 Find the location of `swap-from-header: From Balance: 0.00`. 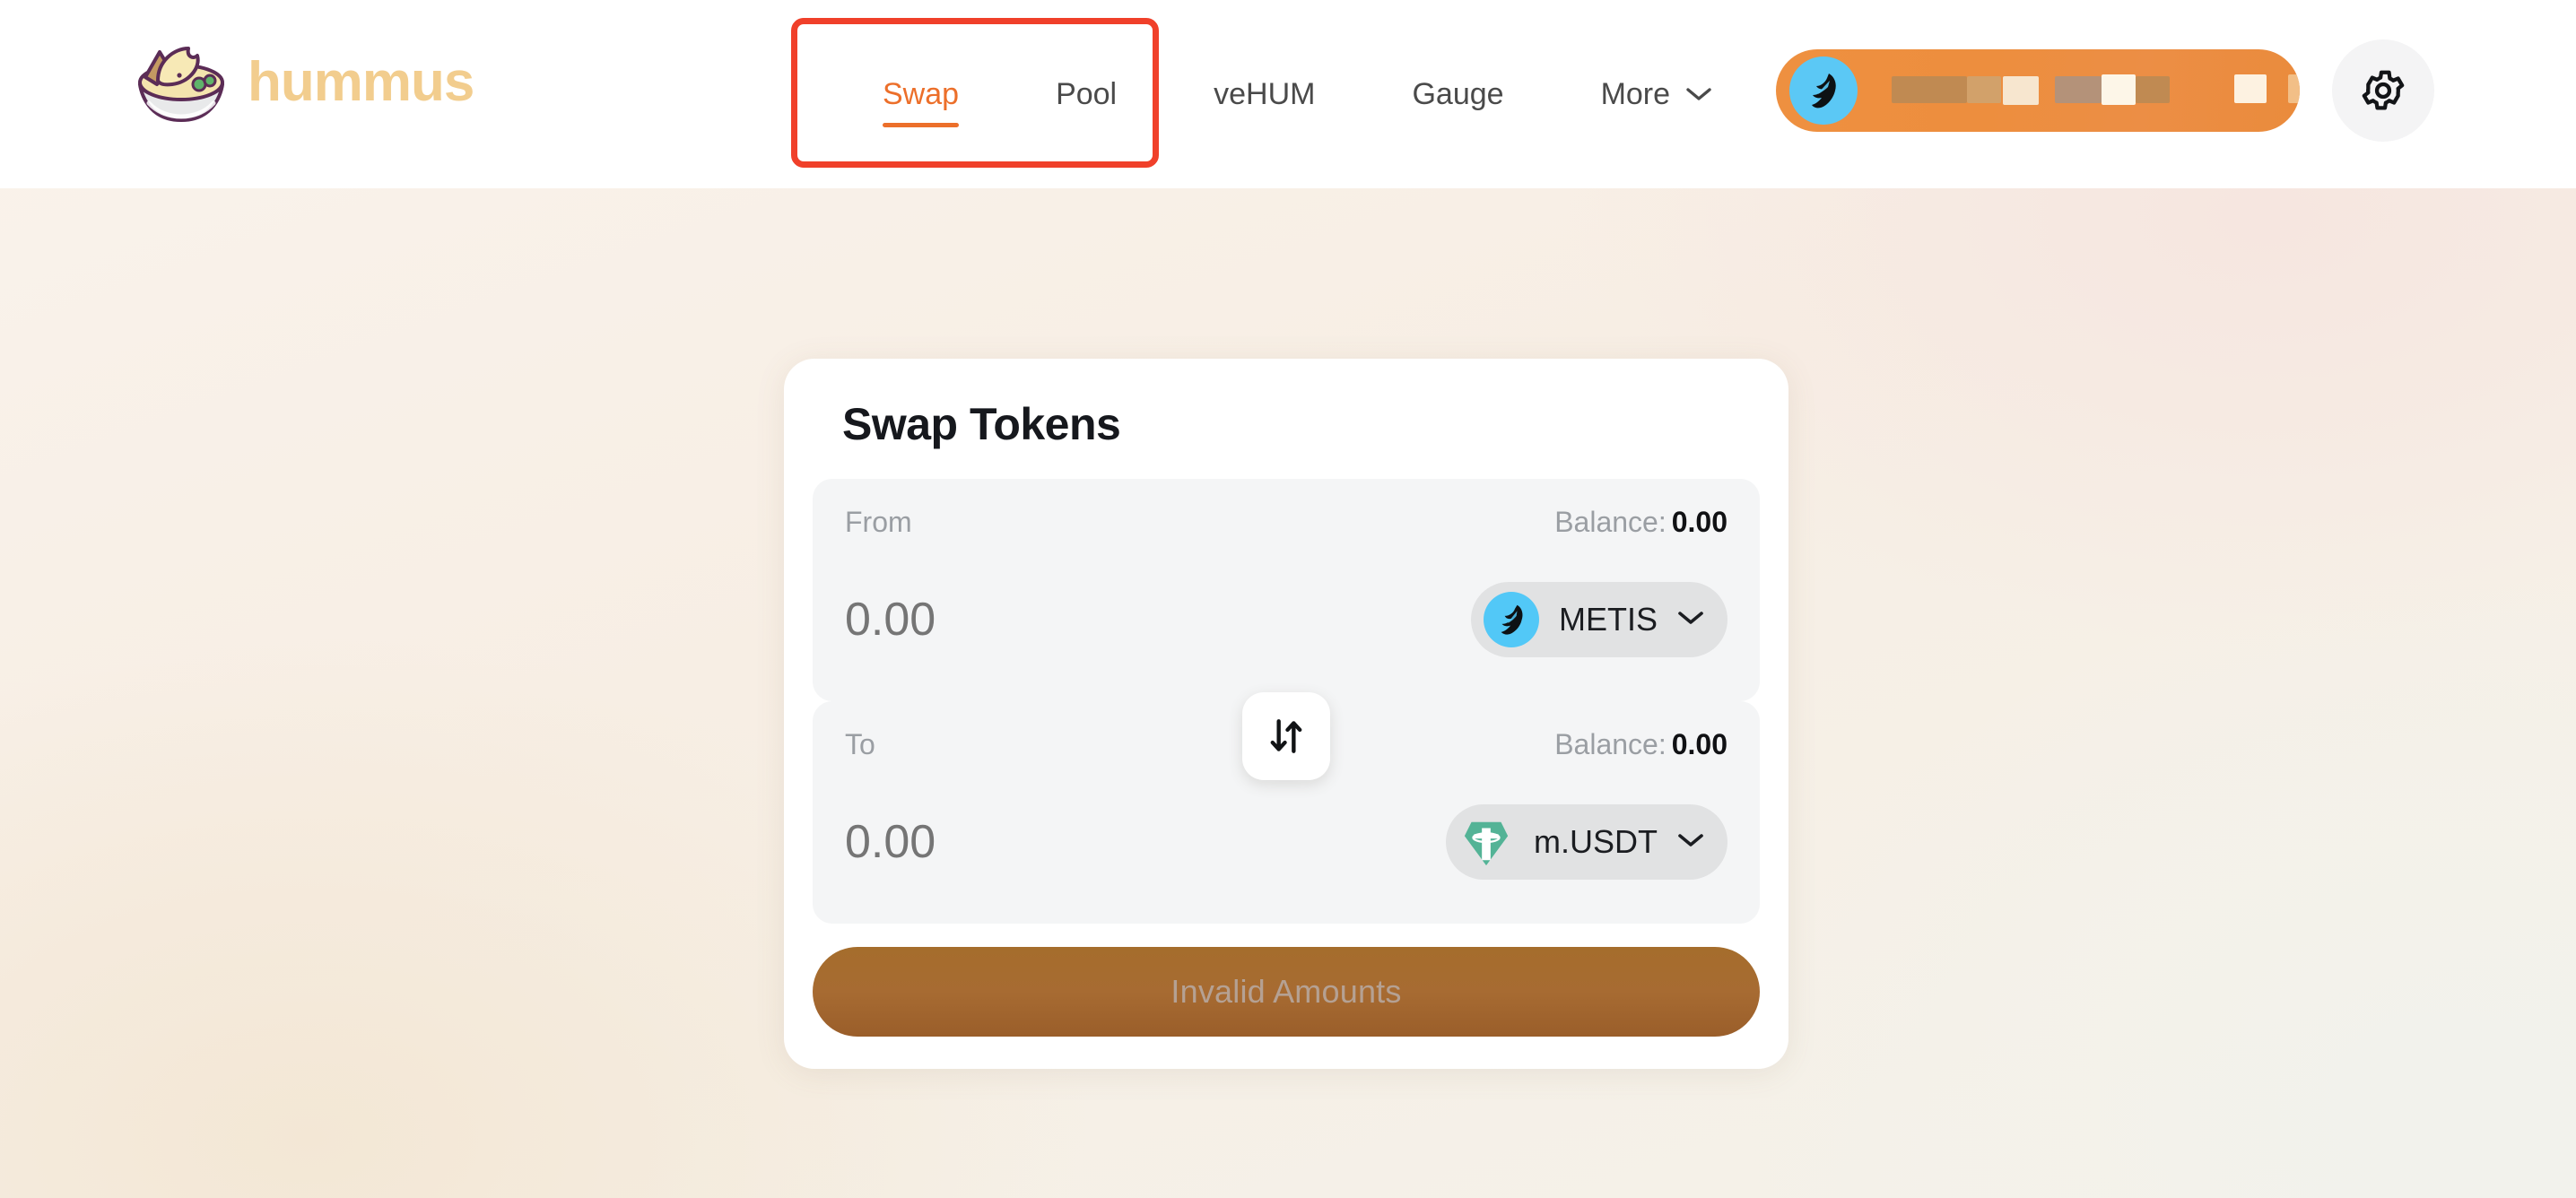

swap-from-header: From Balance: 0.00 is located at coordinates (1286, 522).